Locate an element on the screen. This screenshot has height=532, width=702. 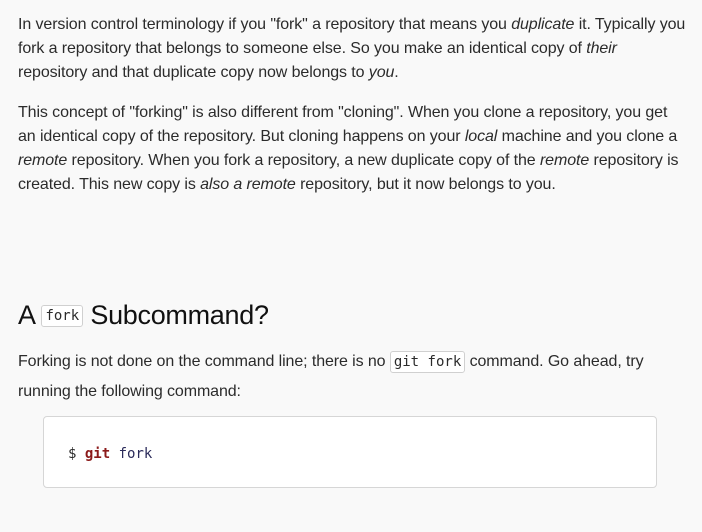
shell-prompt: $ is located at coordinates (72, 454).